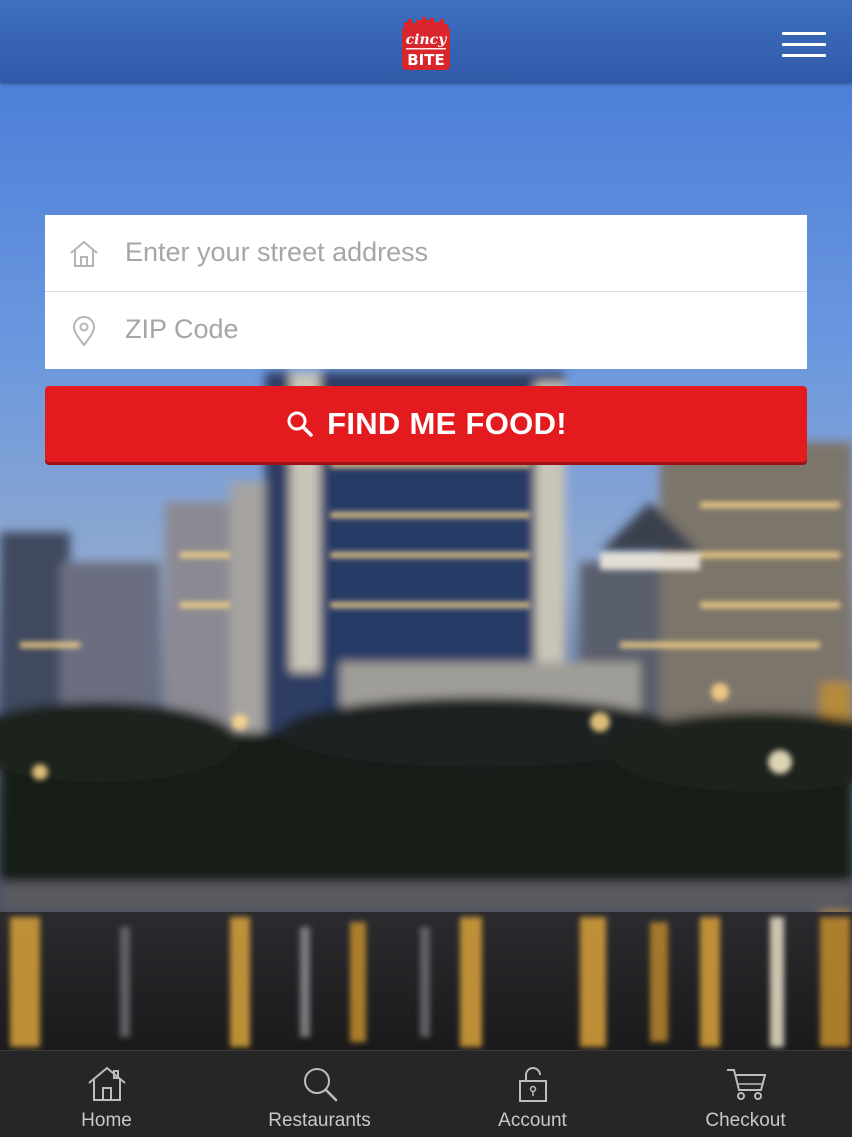  Describe the element at coordinates (426, 60) in the screenshot. I see `logo-bottom-text: BITE` at that location.